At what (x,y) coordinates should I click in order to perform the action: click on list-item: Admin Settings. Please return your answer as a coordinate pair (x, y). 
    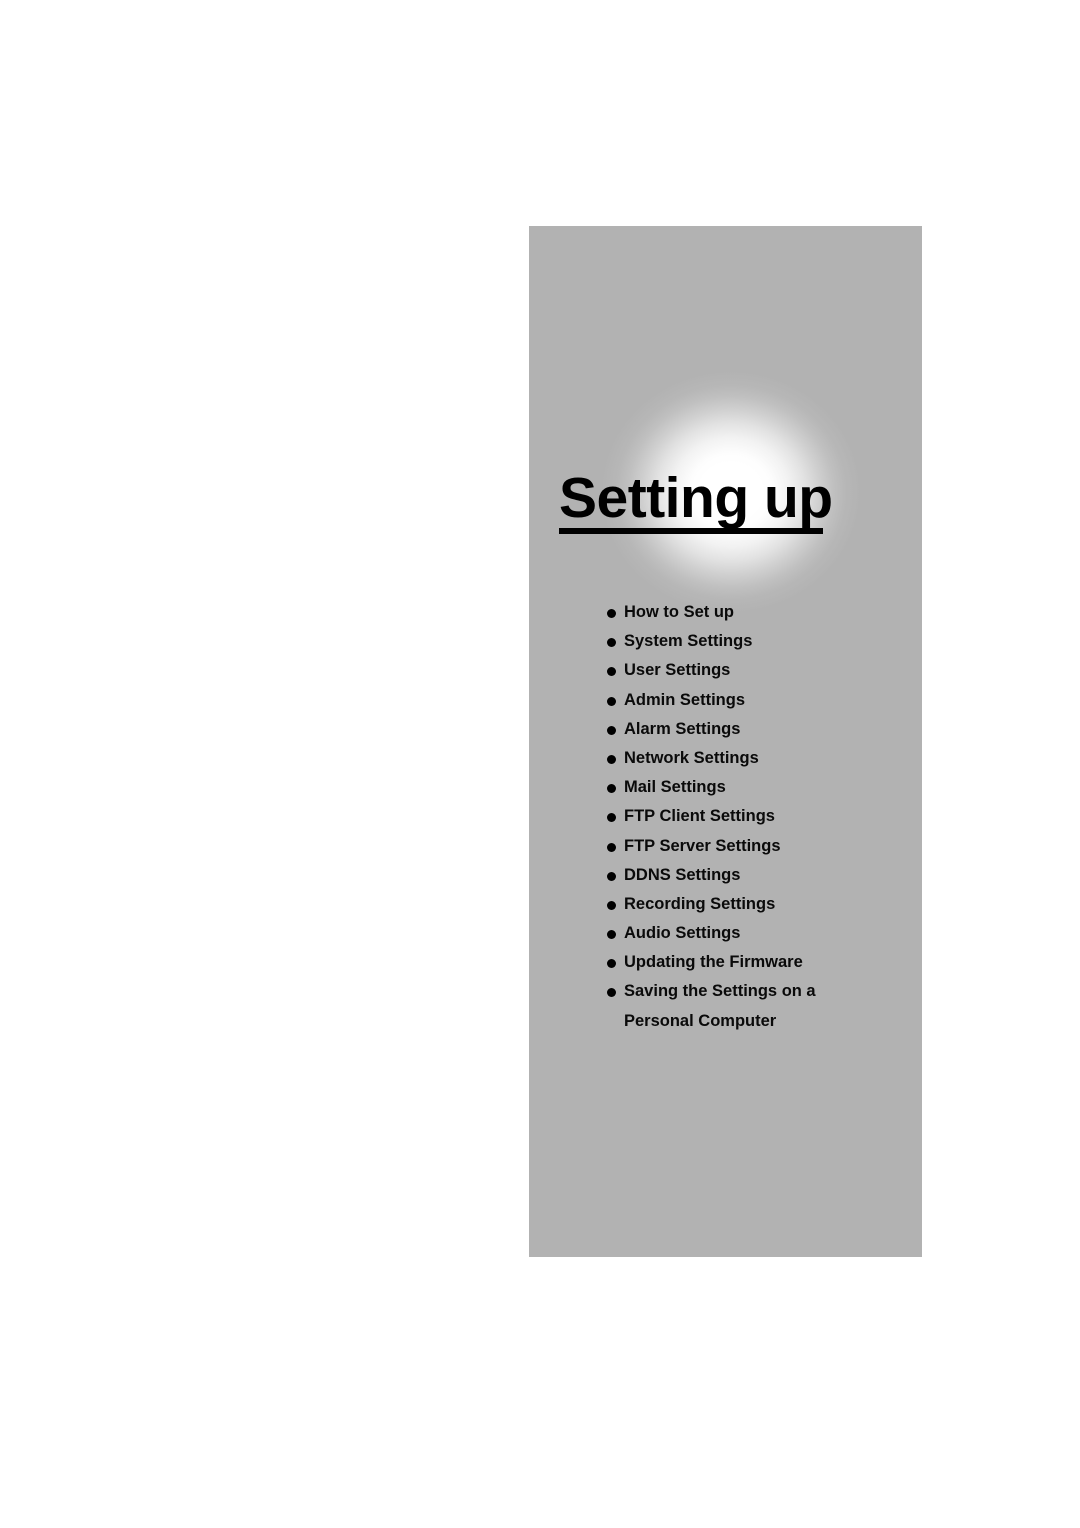
    Looking at the image, I should click on (756, 700).